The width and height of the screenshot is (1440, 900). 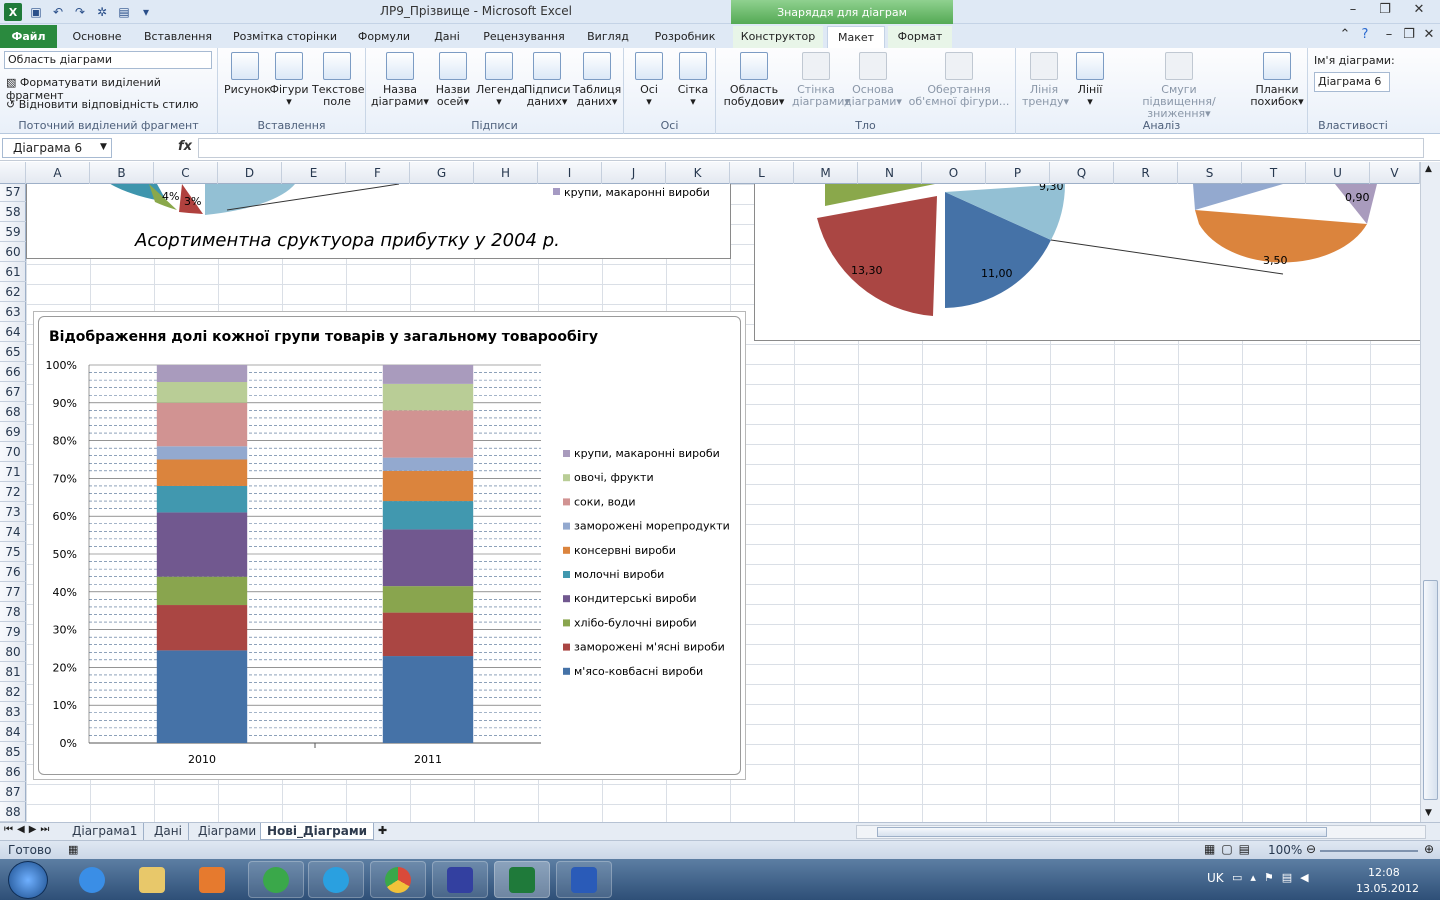 What do you see at coordinates (13, 252) in the screenshot?
I see `row-header: 60` at bounding box center [13, 252].